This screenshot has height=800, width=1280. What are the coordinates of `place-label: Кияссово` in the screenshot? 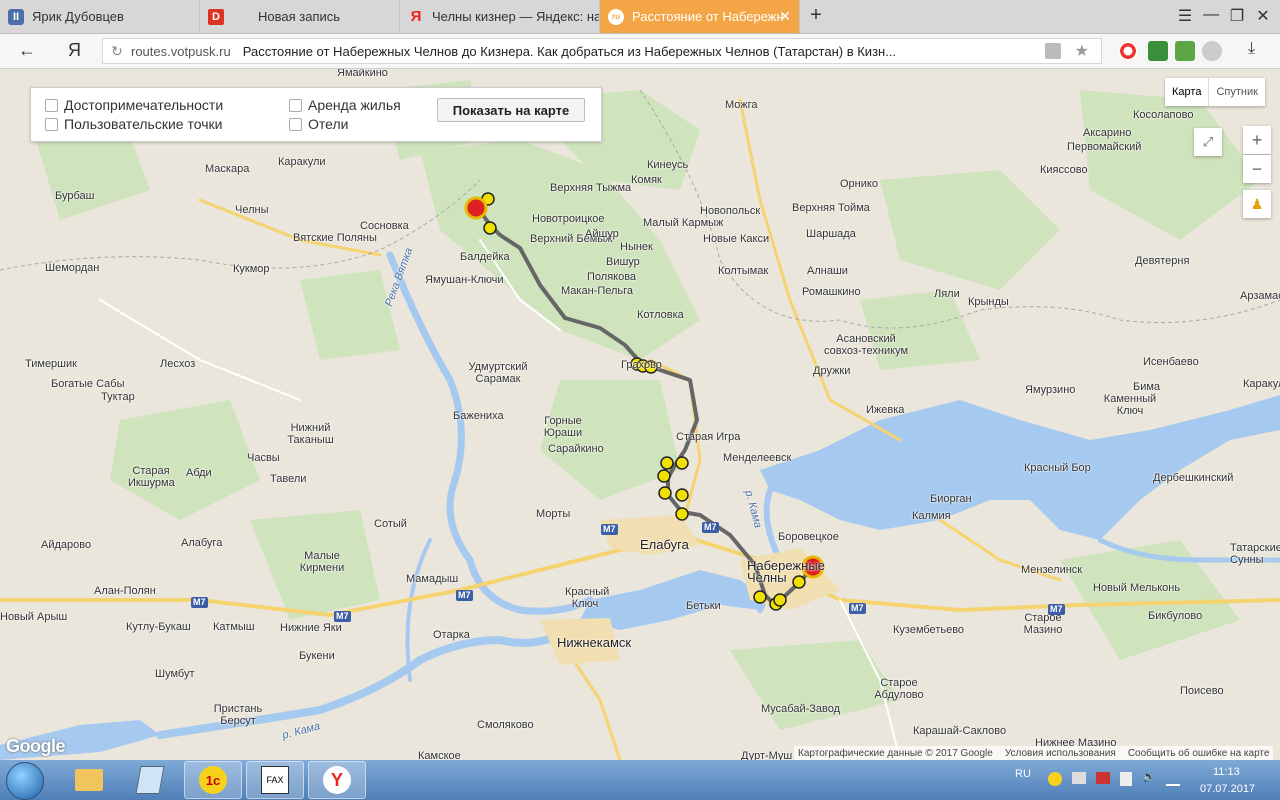 It's located at (1064, 170).